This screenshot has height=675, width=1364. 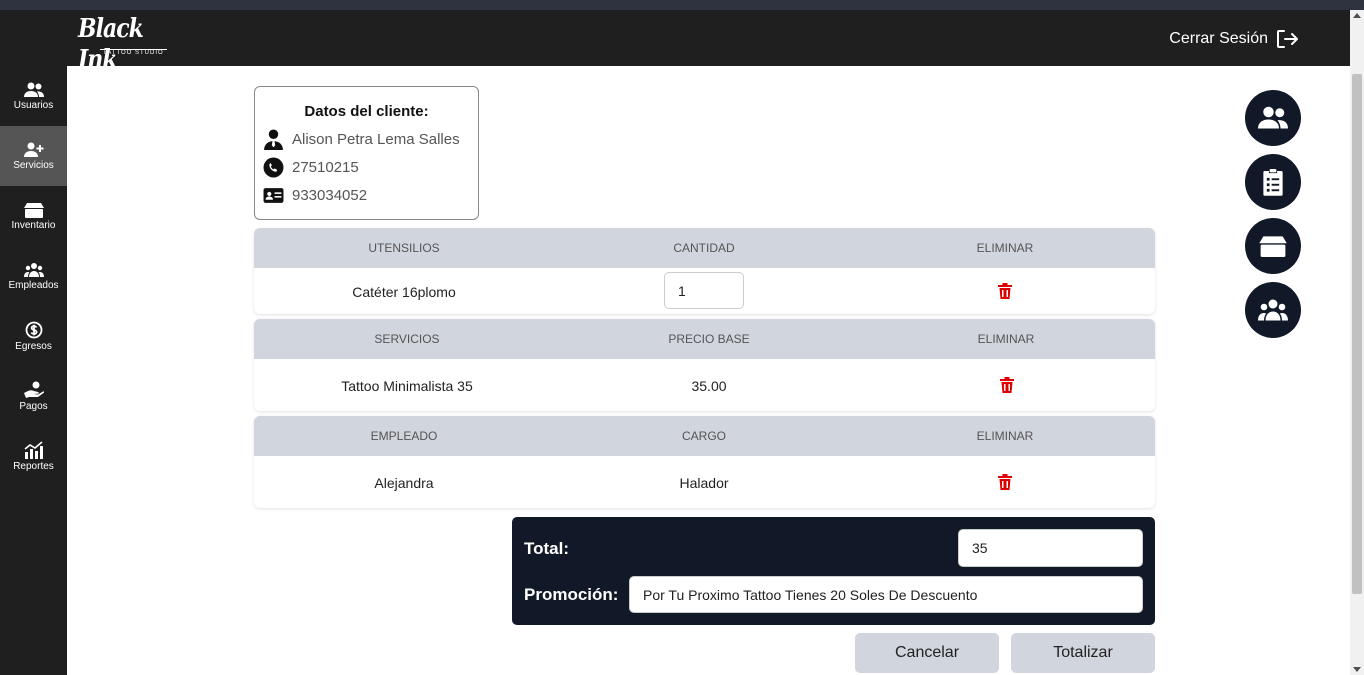 What do you see at coordinates (33, 466) in the screenshot?
I see `sidebar-item-label: Reportes` at bounding box center [33, 466].